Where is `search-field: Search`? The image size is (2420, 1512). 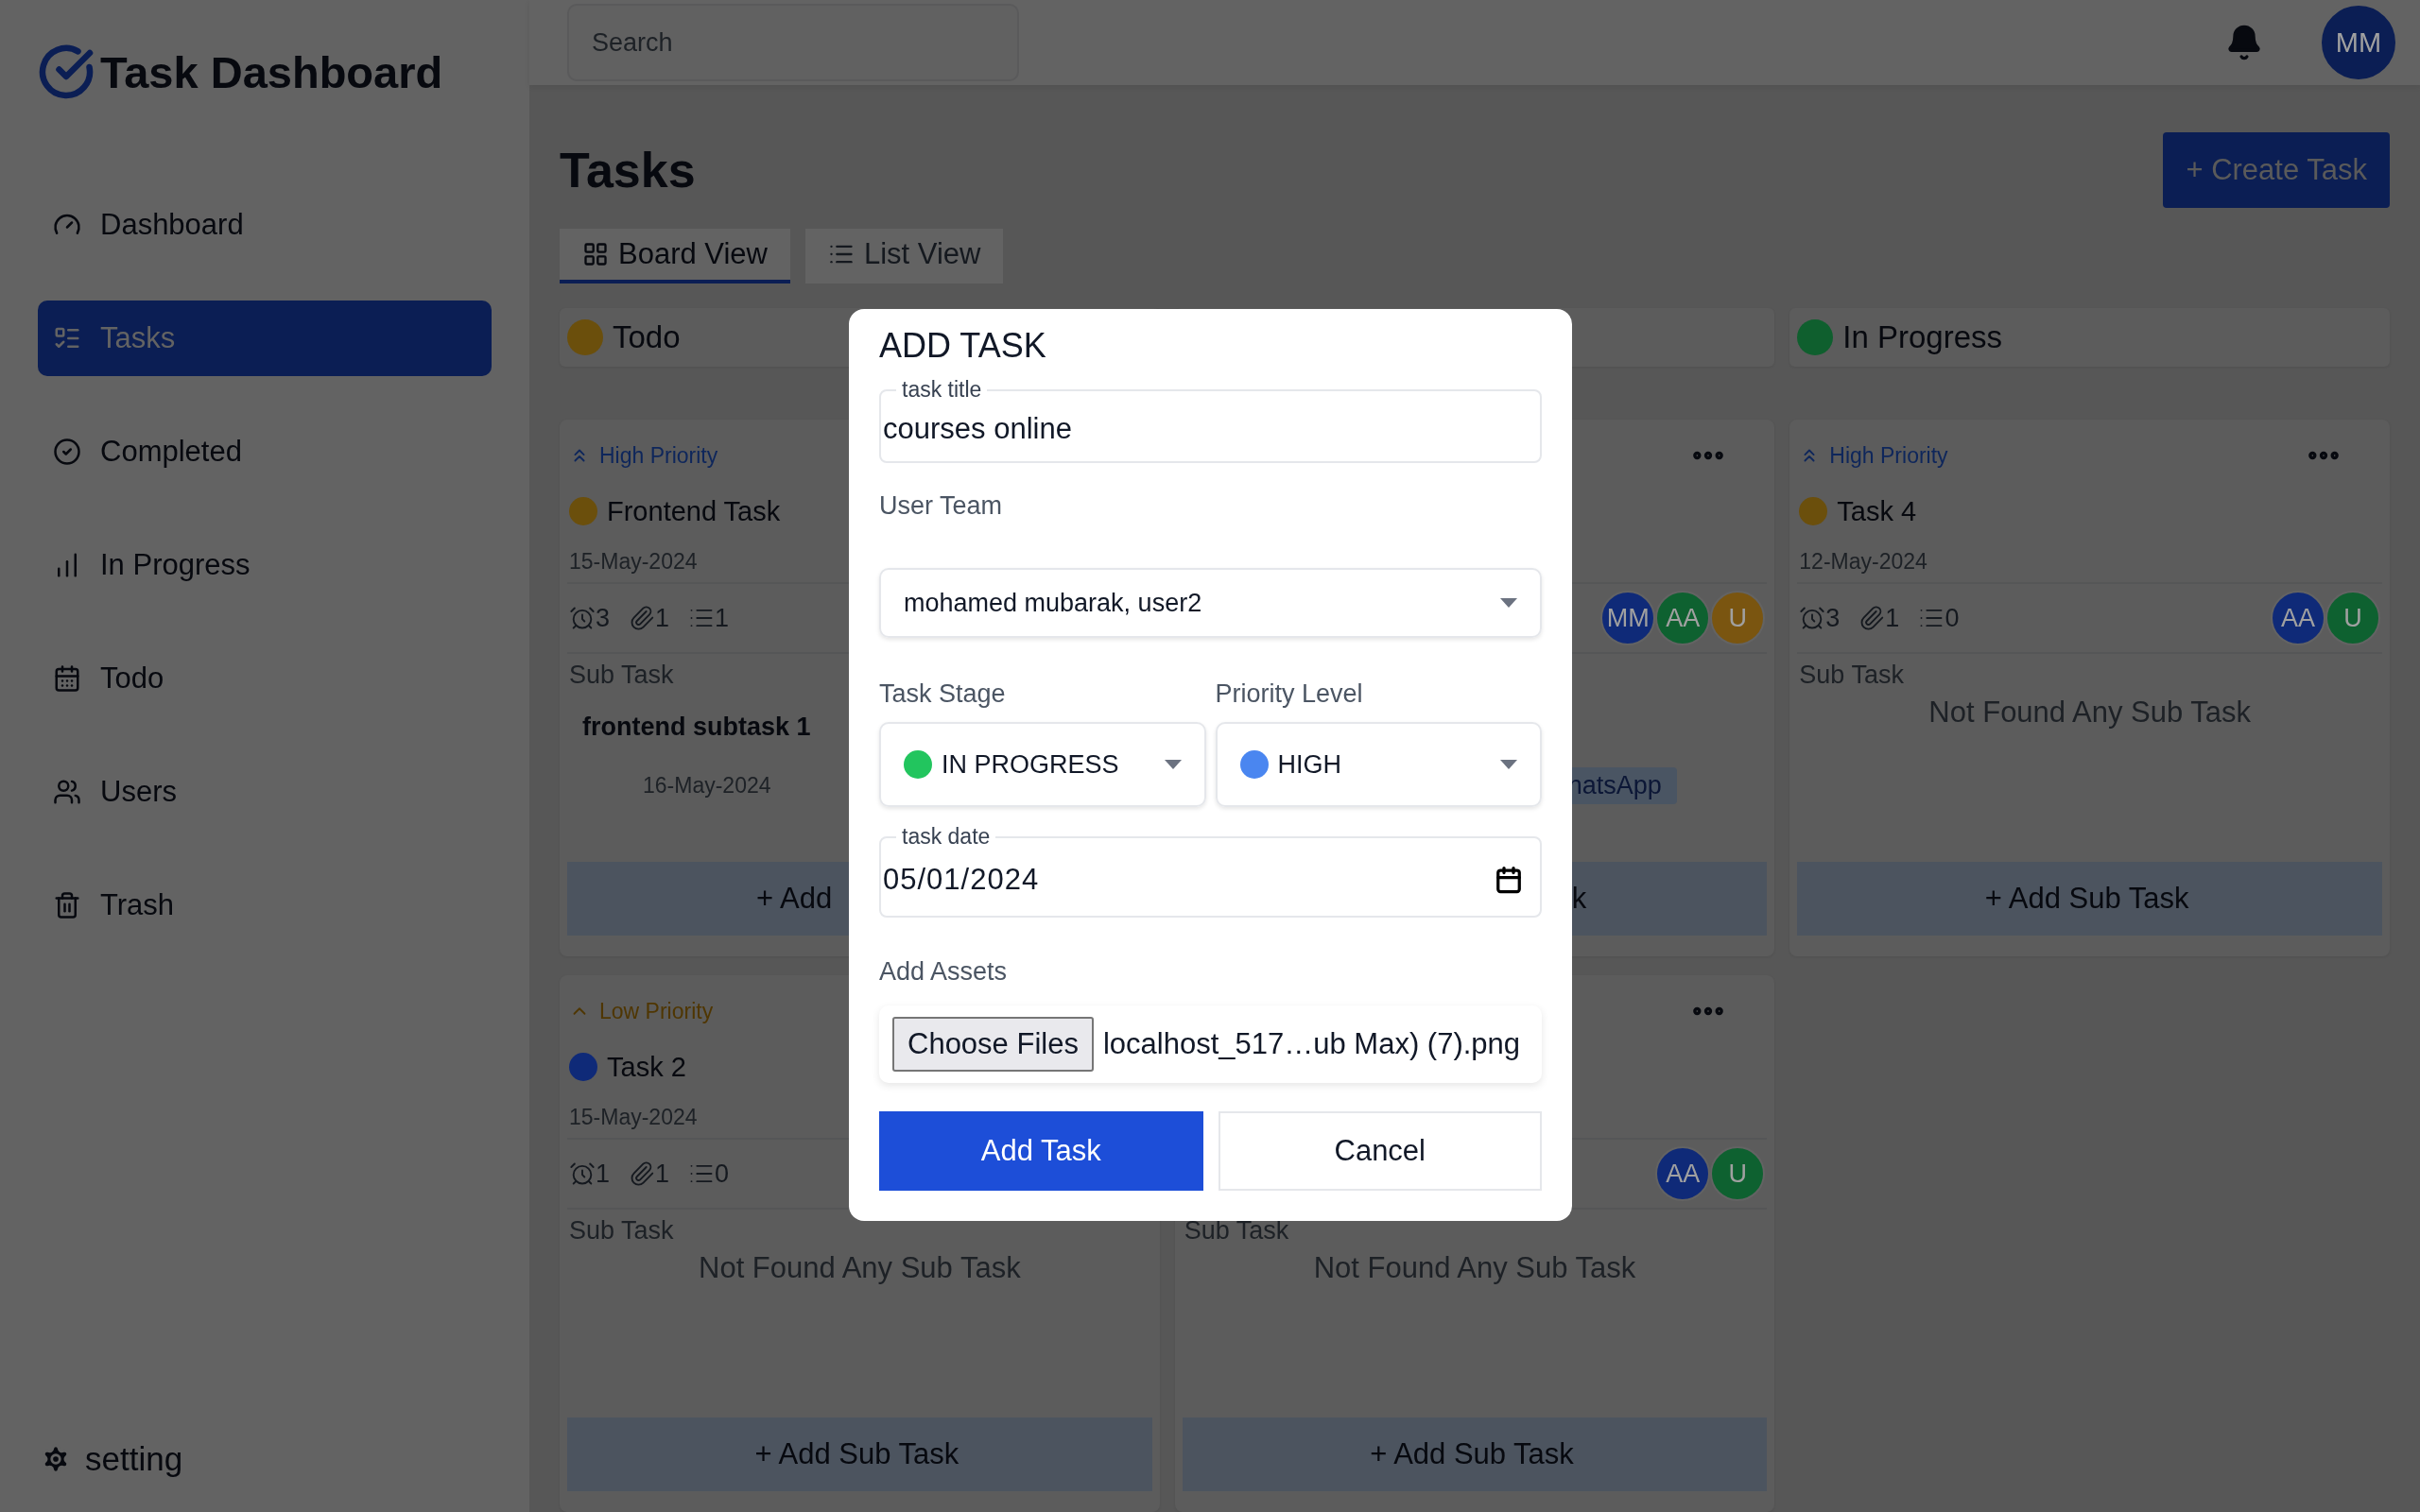
search-field: Search is located at coordinates (793, 42).